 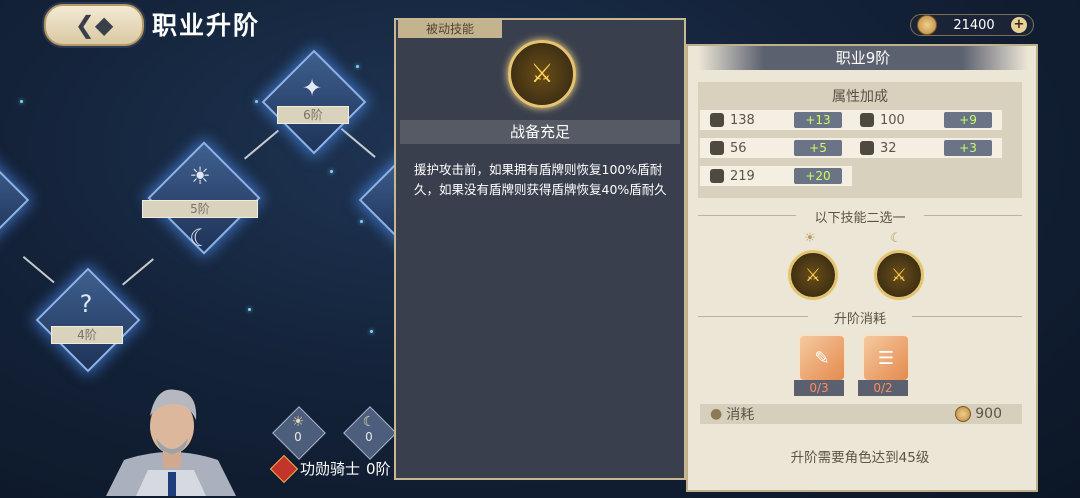 What do you see at coordinates (886, 358) in the screenshot?
I see `book-icon: ☰` at bounding box center [886, 358].